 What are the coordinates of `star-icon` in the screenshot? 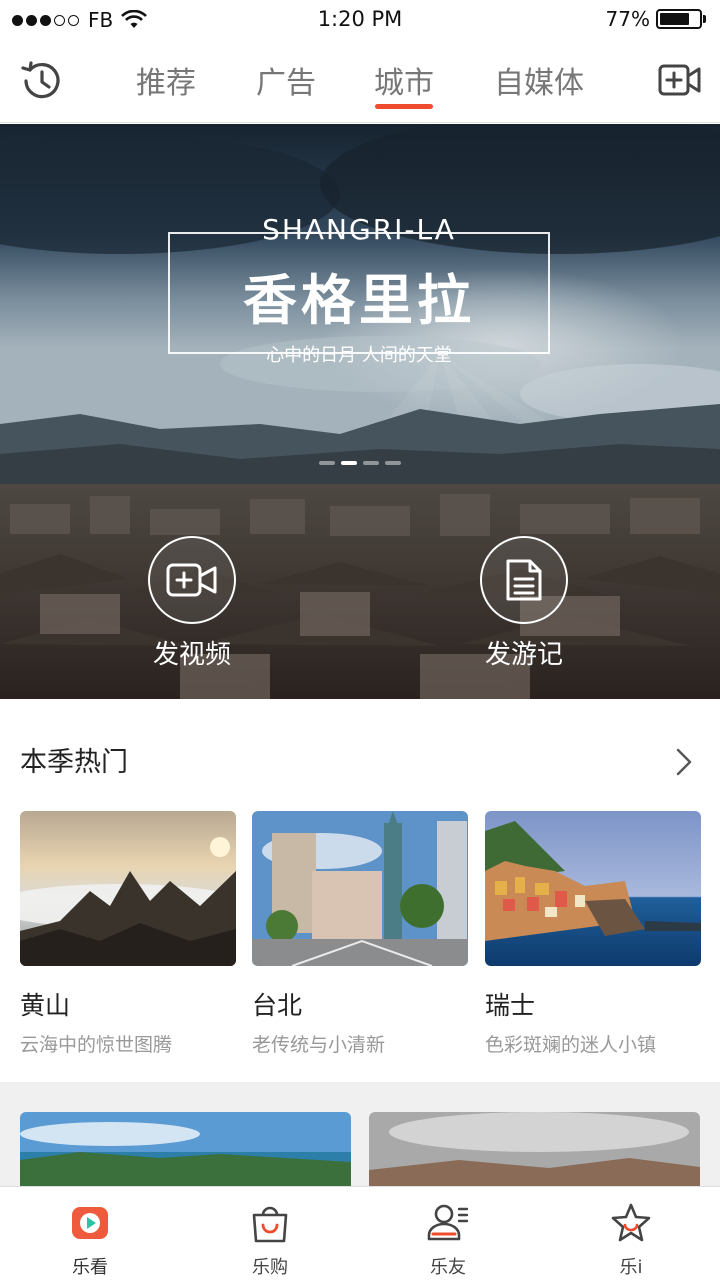 It's located at (631, 1223).